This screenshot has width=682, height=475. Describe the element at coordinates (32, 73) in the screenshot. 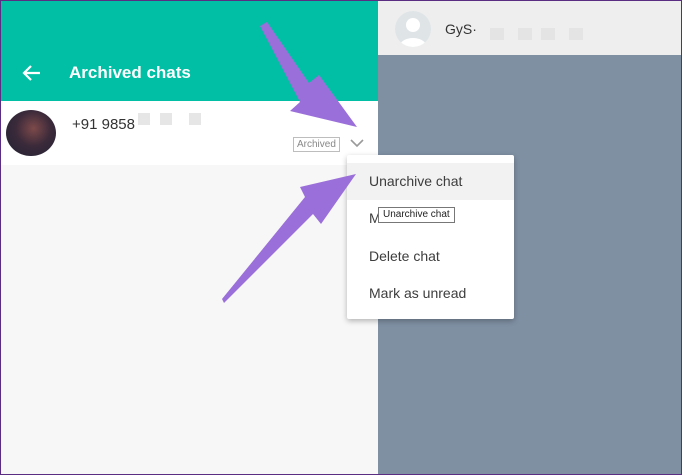

I see `back-arrow-icon` at that location.